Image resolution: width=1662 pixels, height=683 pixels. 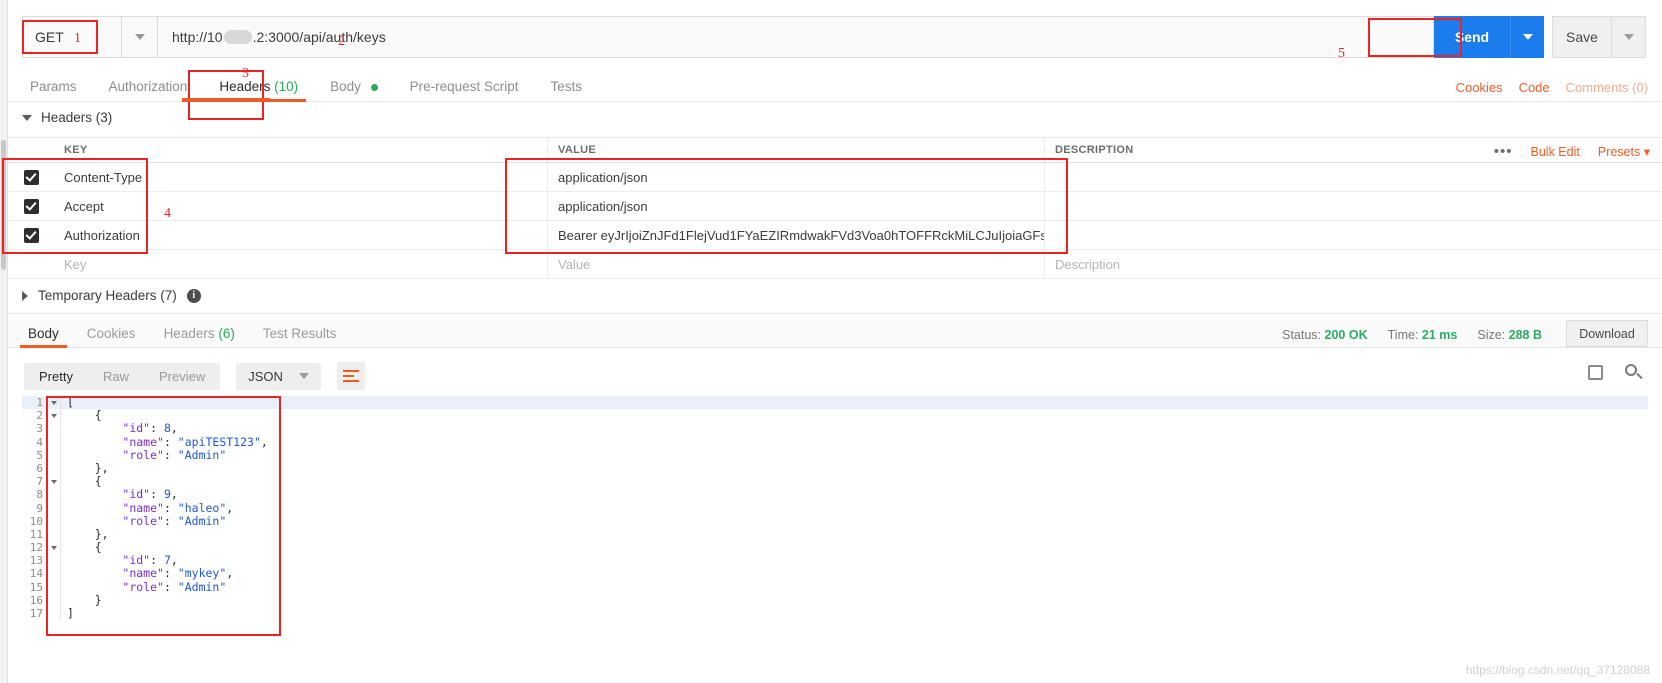 What do you see at coordinates (835, 402) in the screenshot?
I see `code-line: 1[` at bounding box center [835, 402].